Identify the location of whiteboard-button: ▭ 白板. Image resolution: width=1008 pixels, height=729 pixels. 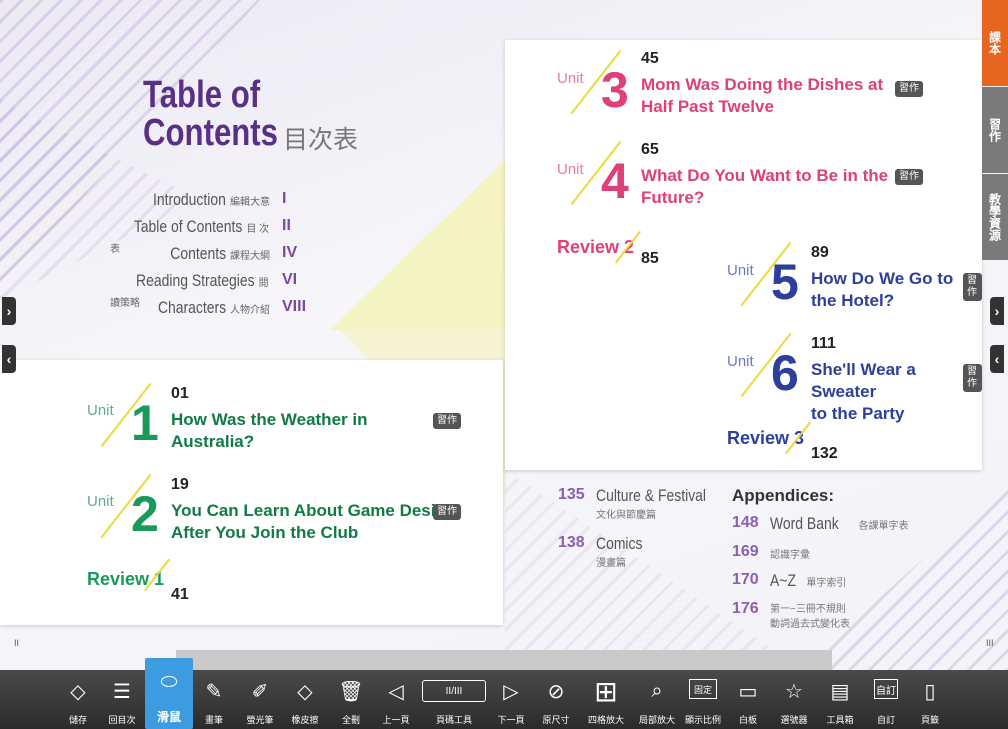
(748, 699).